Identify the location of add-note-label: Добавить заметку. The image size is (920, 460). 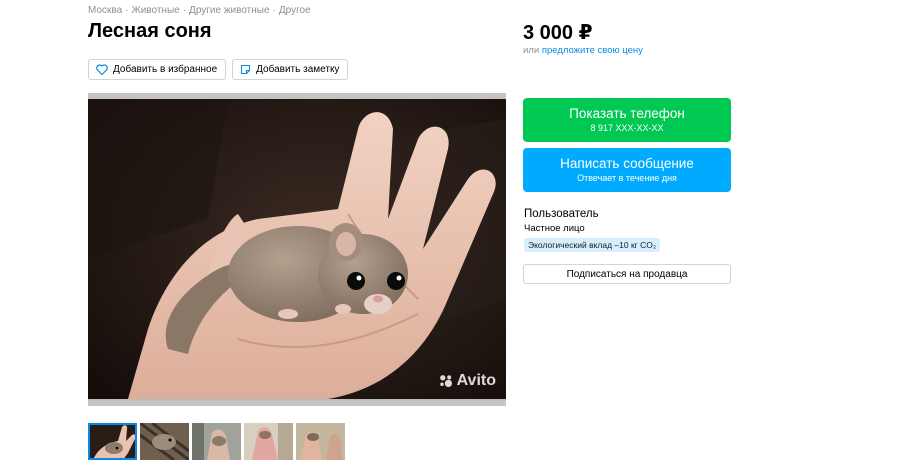
(298, 69).